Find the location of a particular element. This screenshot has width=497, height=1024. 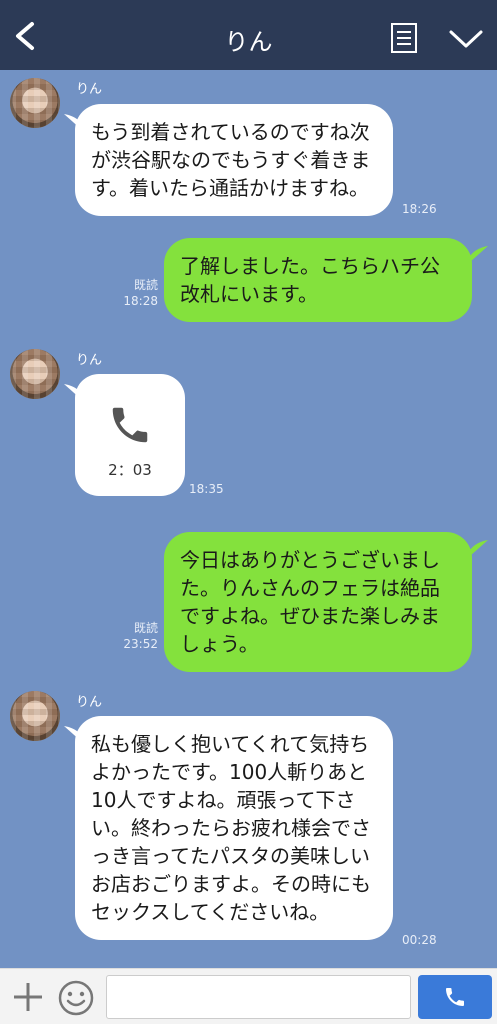

call-duration: 2：03 is located at coordinates (130, 470).